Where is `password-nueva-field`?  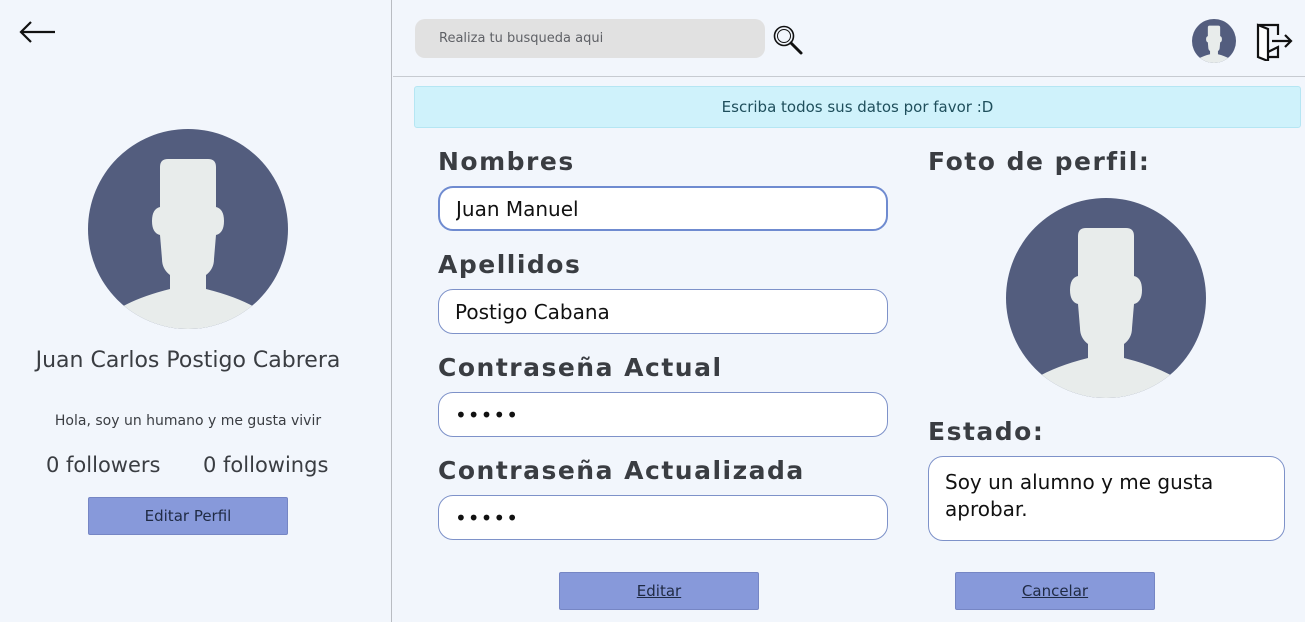
password-nueva-field is located at coordinates (663, 517).